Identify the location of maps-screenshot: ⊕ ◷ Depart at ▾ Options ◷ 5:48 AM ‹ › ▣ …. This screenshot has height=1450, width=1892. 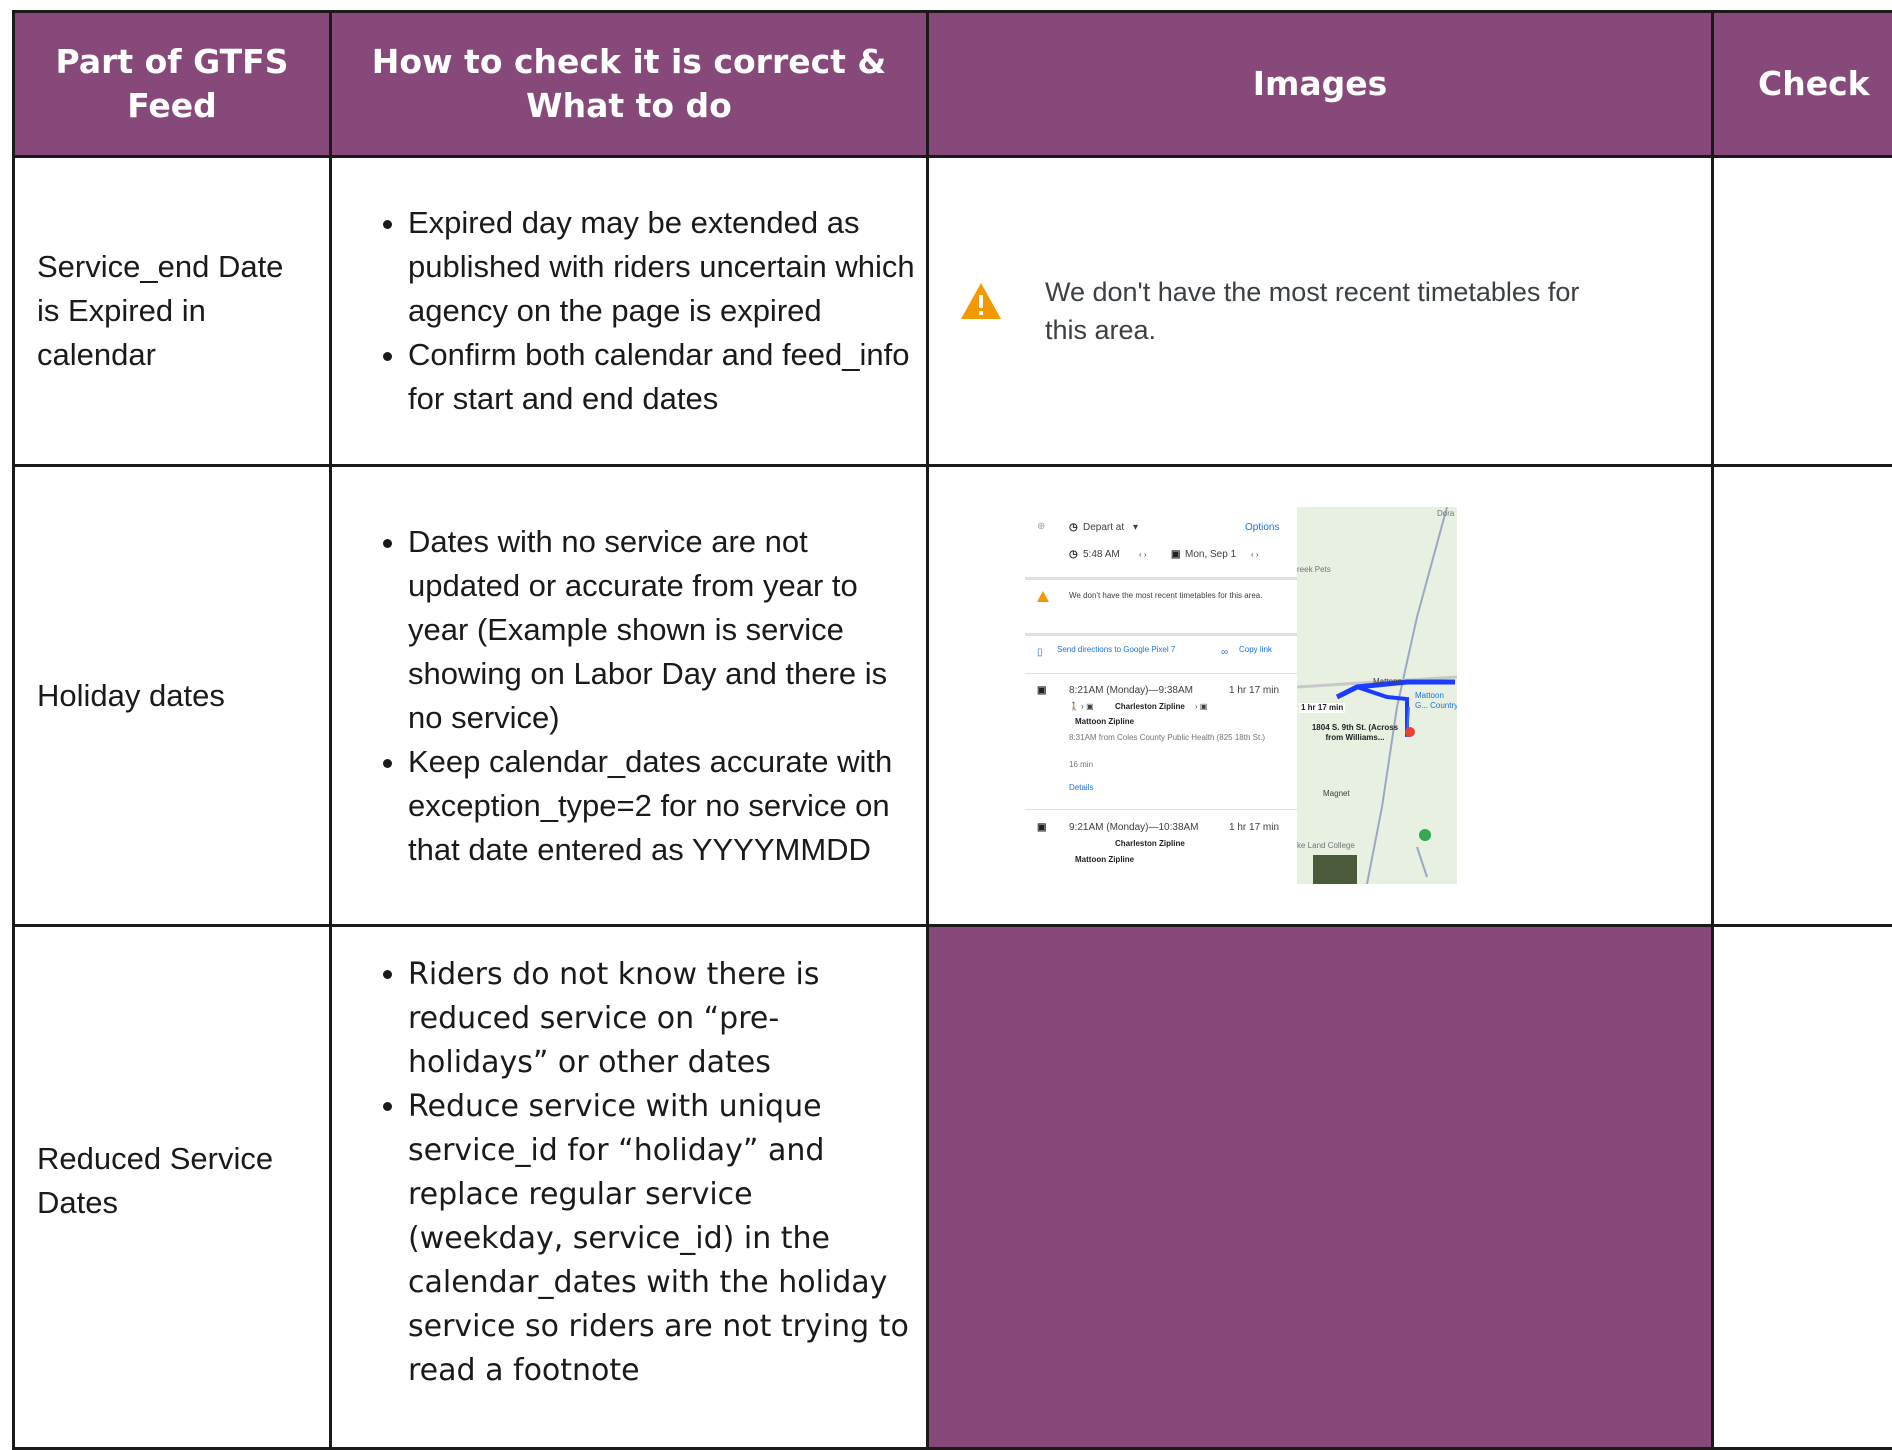
(1241, 695).